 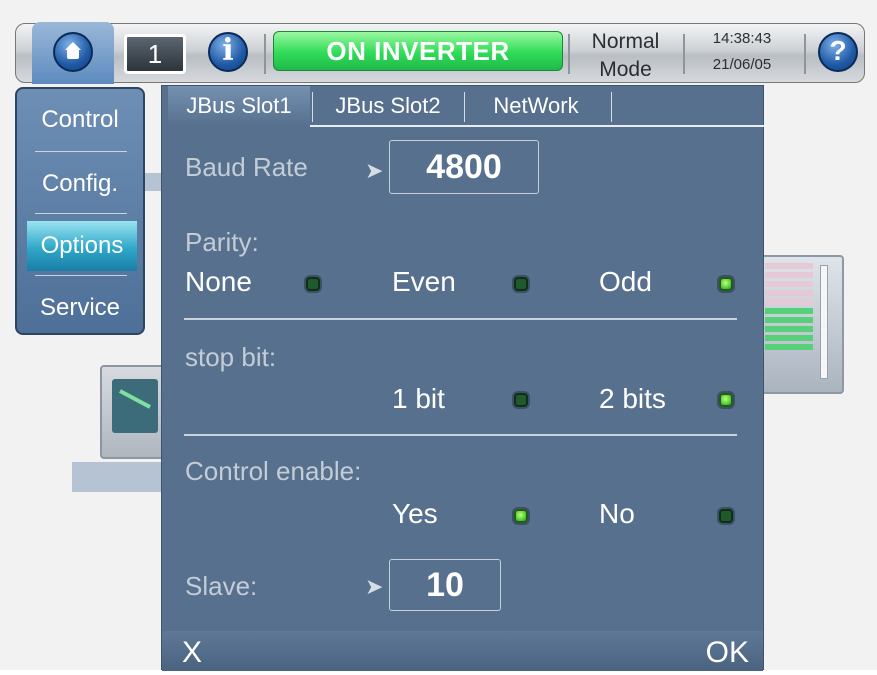 I want to click on parity-even-label: Even, so click(x=424, y=281).